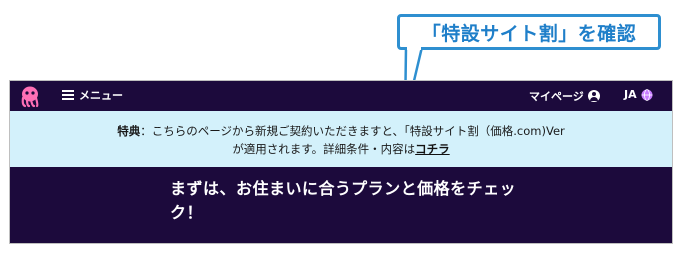 The image size is (685, 258). Describe the element at coordinates (638, 94) in the screenshot. I see `language-selector: JA` at that location.